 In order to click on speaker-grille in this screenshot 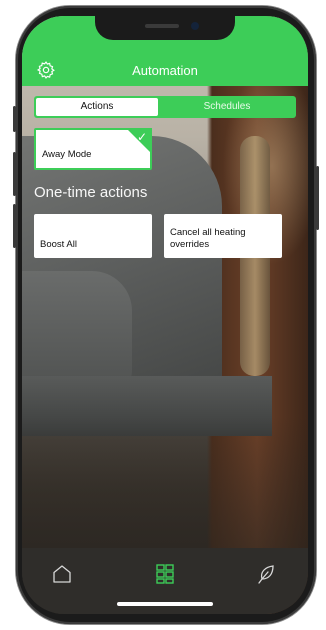, I will do `click(162, 26)`.